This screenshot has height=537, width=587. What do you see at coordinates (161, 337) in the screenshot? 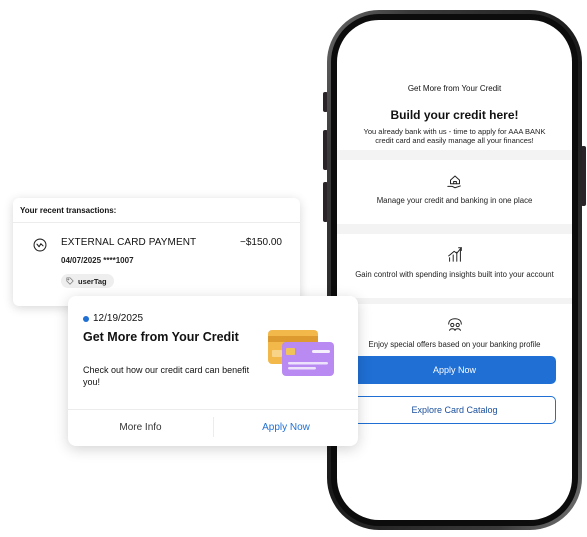
I see `promo-title: Get More from Your Credit` at bounding box center [161, 337].